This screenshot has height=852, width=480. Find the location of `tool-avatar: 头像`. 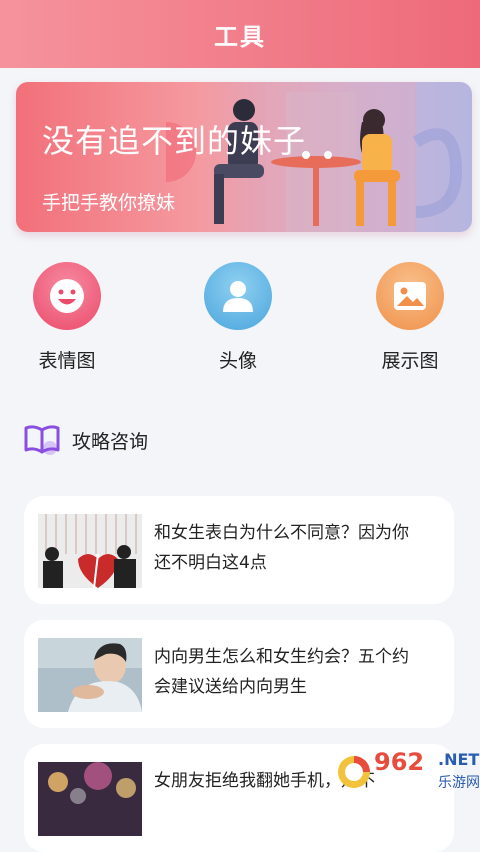

tool-avatar: 头像 is located at coordinates (238, 317).